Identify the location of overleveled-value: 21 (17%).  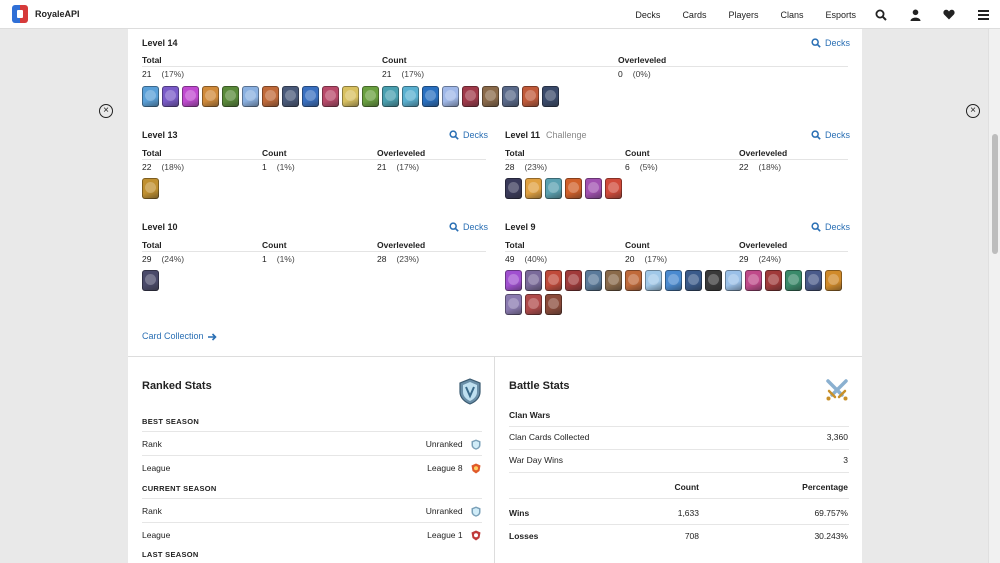
(398, 167).